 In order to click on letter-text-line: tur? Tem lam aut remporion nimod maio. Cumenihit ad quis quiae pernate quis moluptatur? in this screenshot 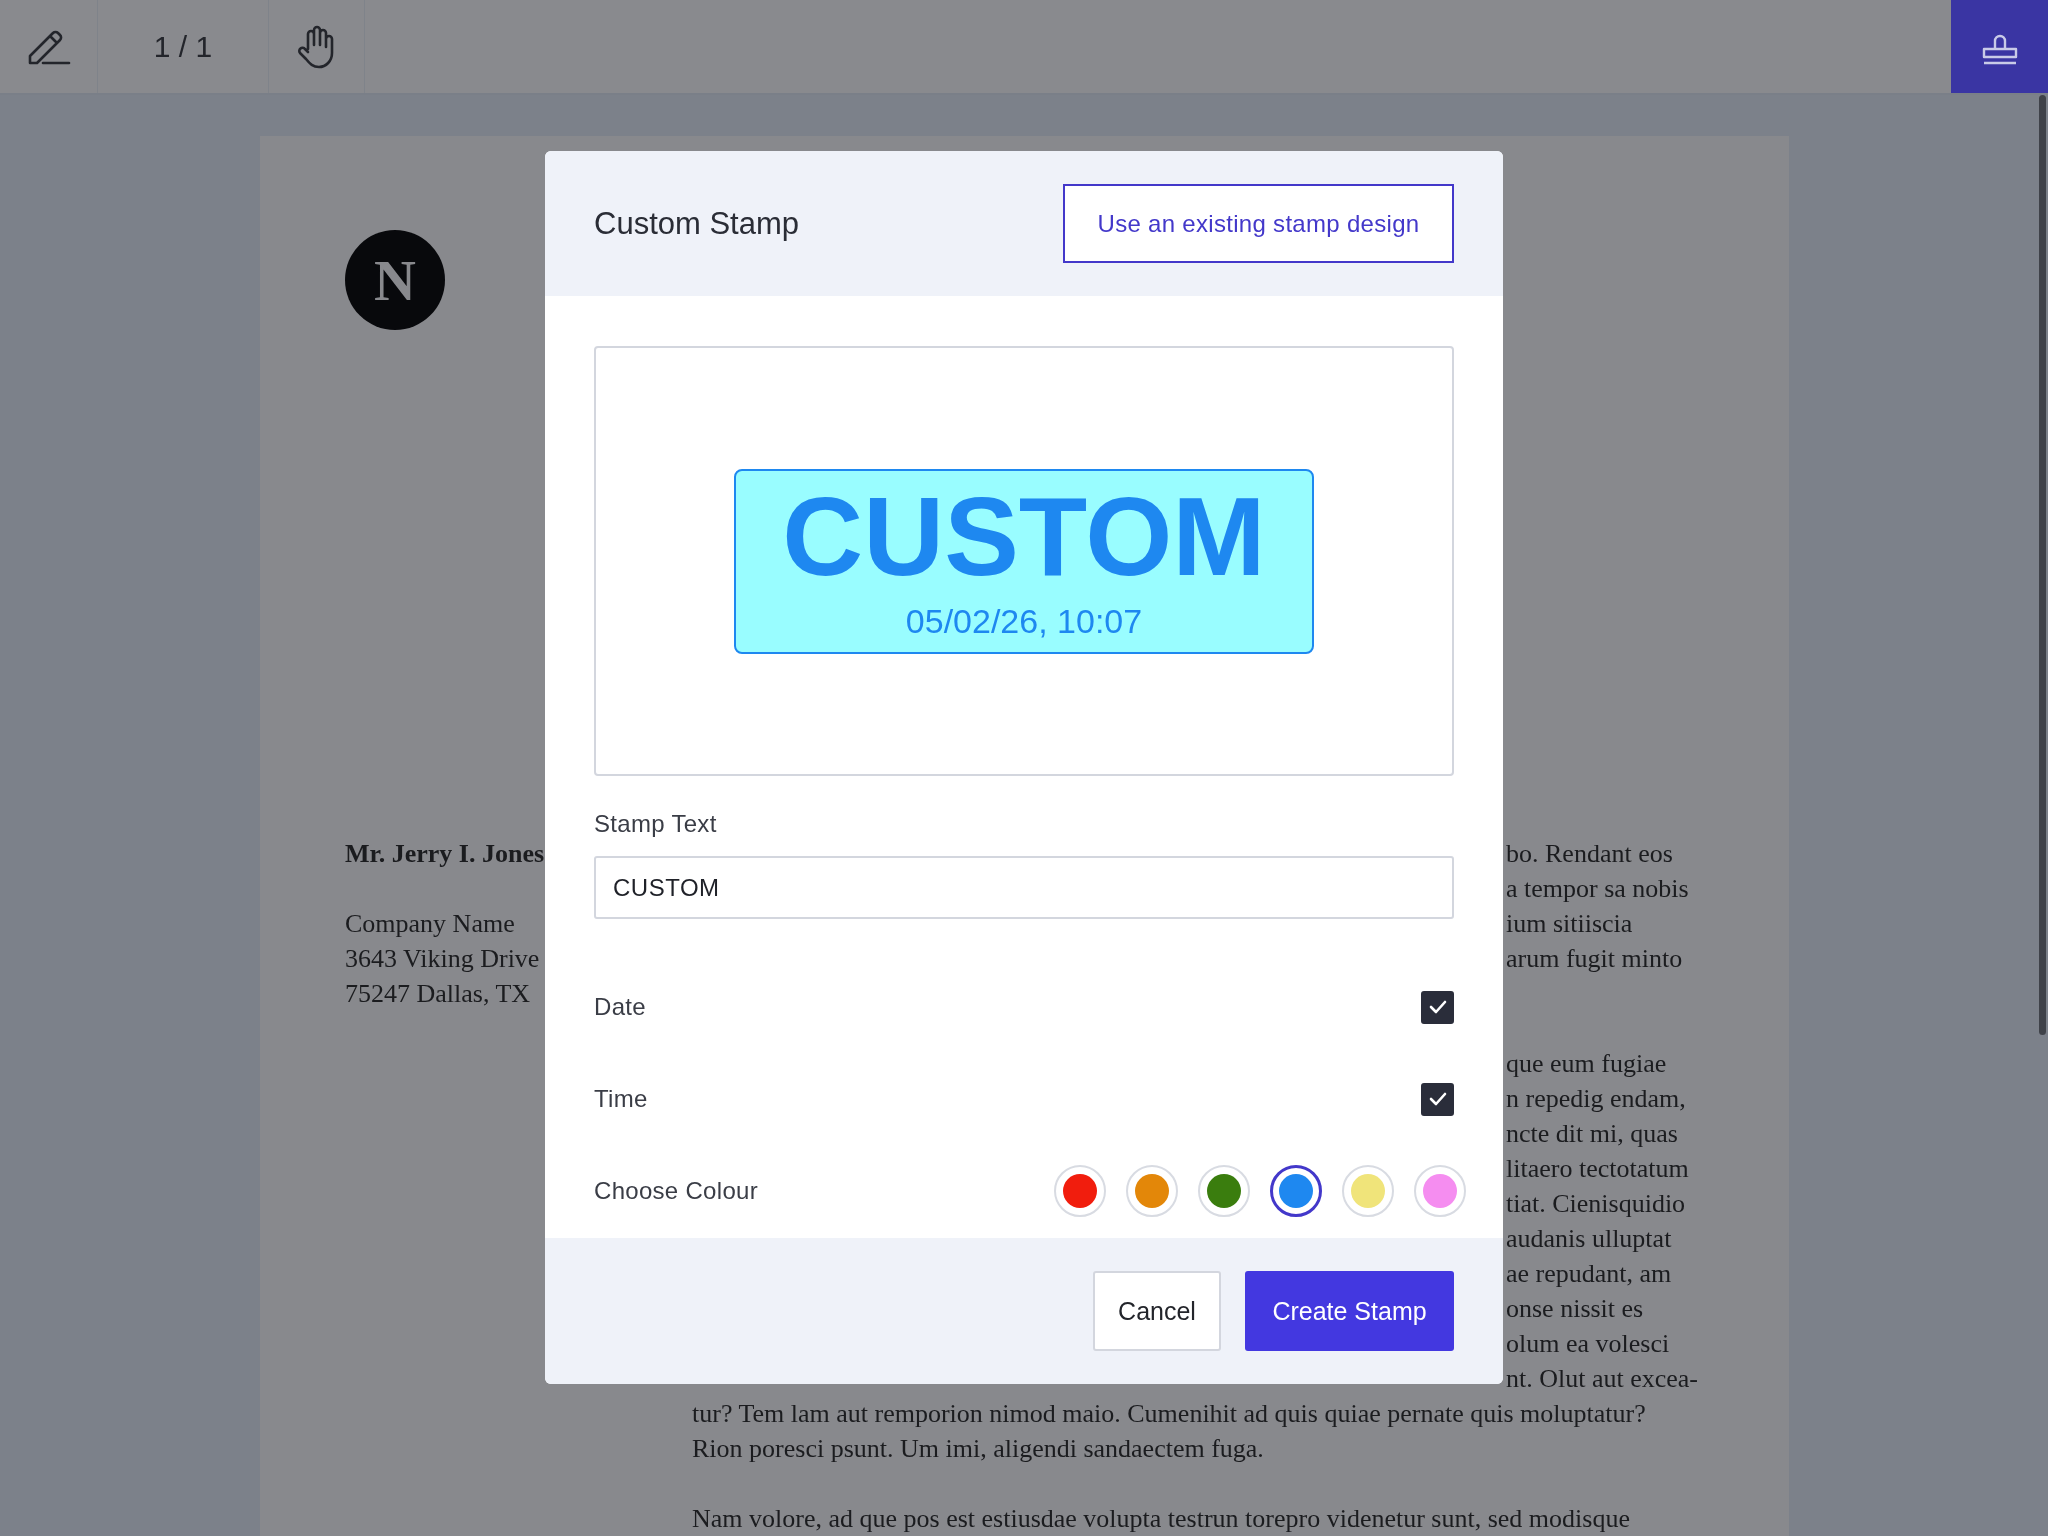, I will do `click(1169, 1413)`.